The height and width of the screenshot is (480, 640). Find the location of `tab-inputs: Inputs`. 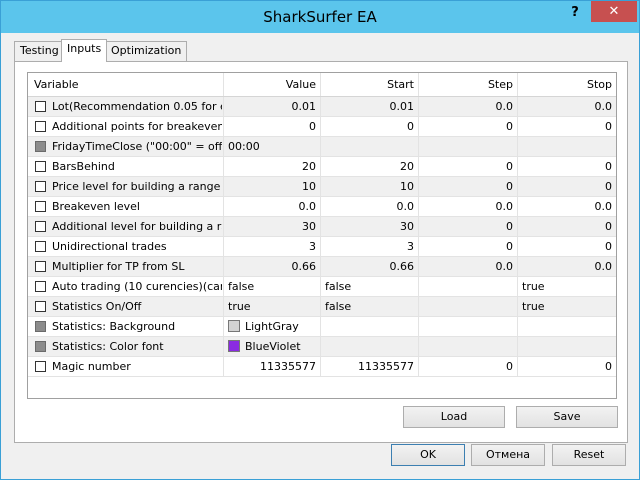

tab-inputs: Inputs is located at coordinates (84, 50).